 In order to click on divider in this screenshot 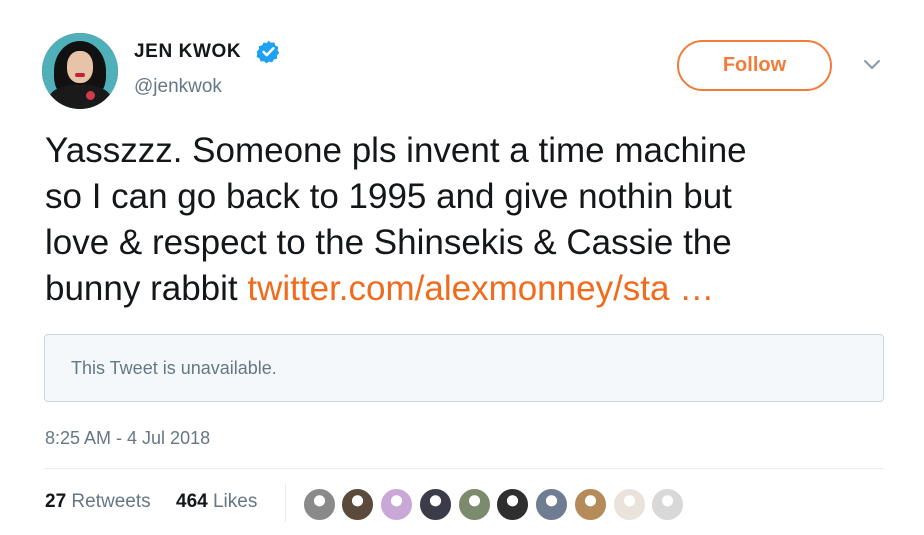, I will do `click(464, 468)`.